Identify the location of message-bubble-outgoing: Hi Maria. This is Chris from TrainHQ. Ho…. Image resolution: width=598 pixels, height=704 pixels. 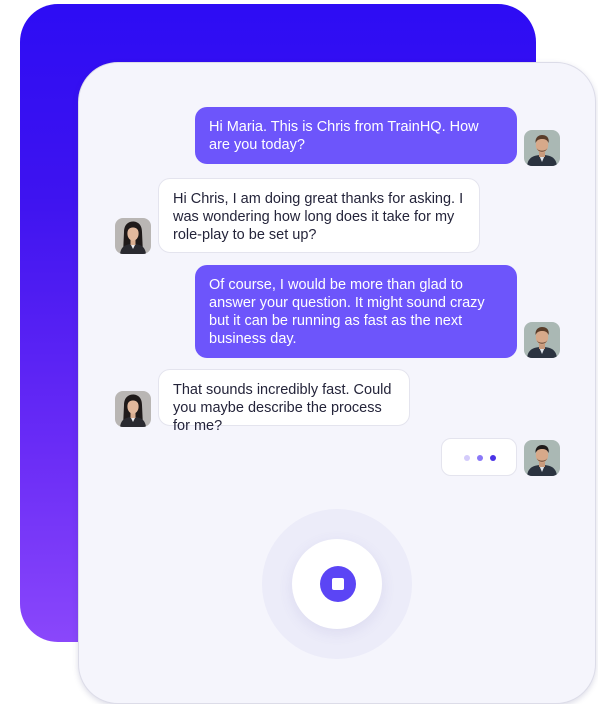
(356, 135).